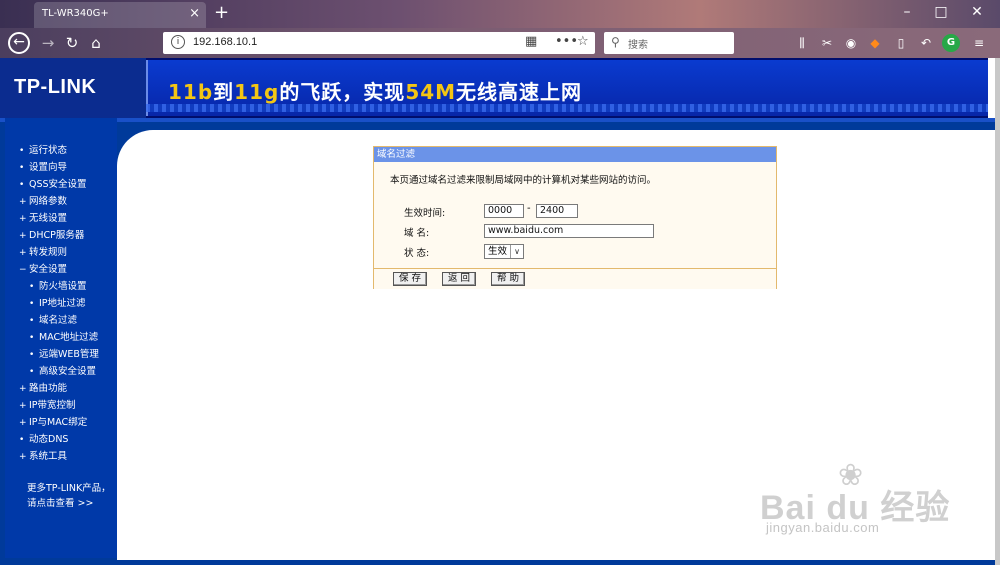 The width and height of the screenshot is (1000, 565). Describe the element at coordinates (827, 43) in the screenshot. I see `screenshot-icon: ✂` at that location.